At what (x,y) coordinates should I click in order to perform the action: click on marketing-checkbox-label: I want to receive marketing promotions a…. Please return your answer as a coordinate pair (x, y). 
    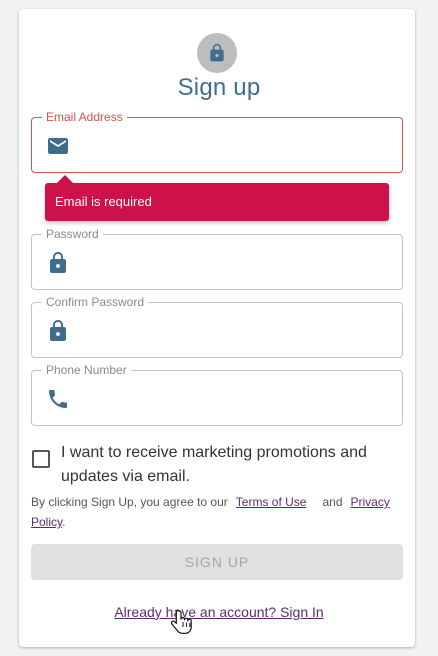
    Looking at the image, I should click on (233, 465).